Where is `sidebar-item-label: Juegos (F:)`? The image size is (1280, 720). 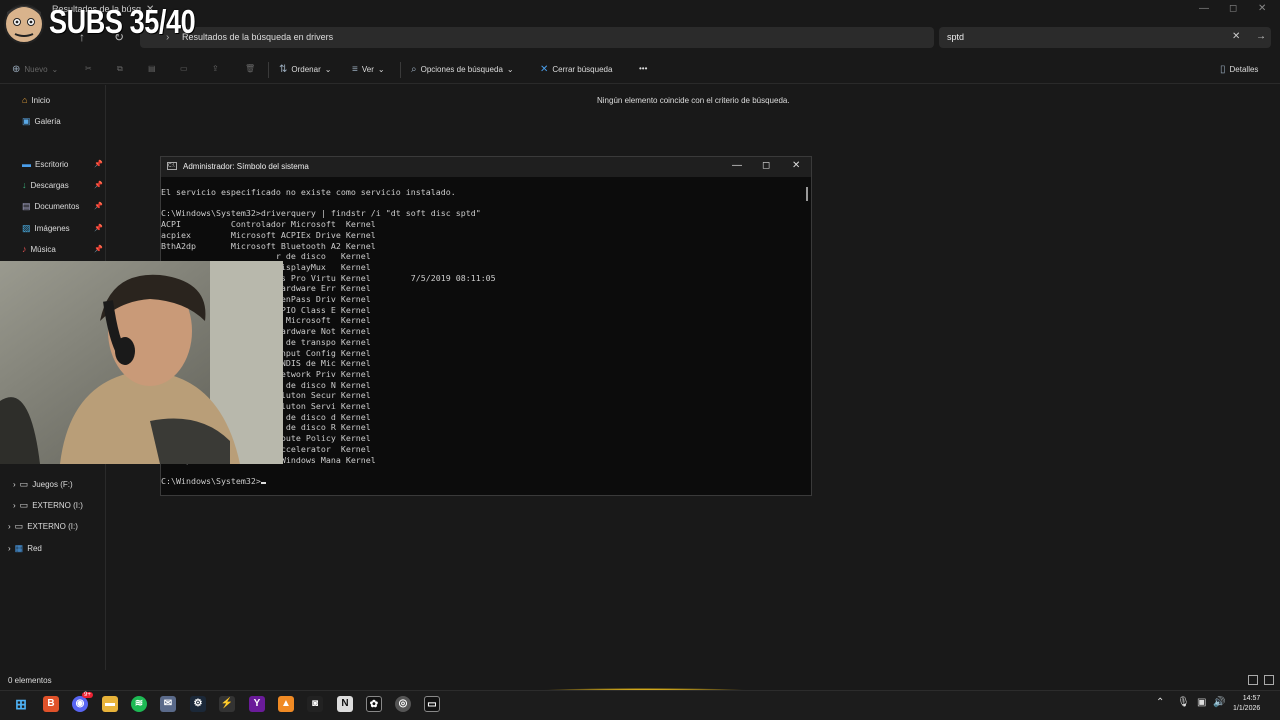
sidebar-item-label: Juegos (F:) is located at coordinates (52, 484).